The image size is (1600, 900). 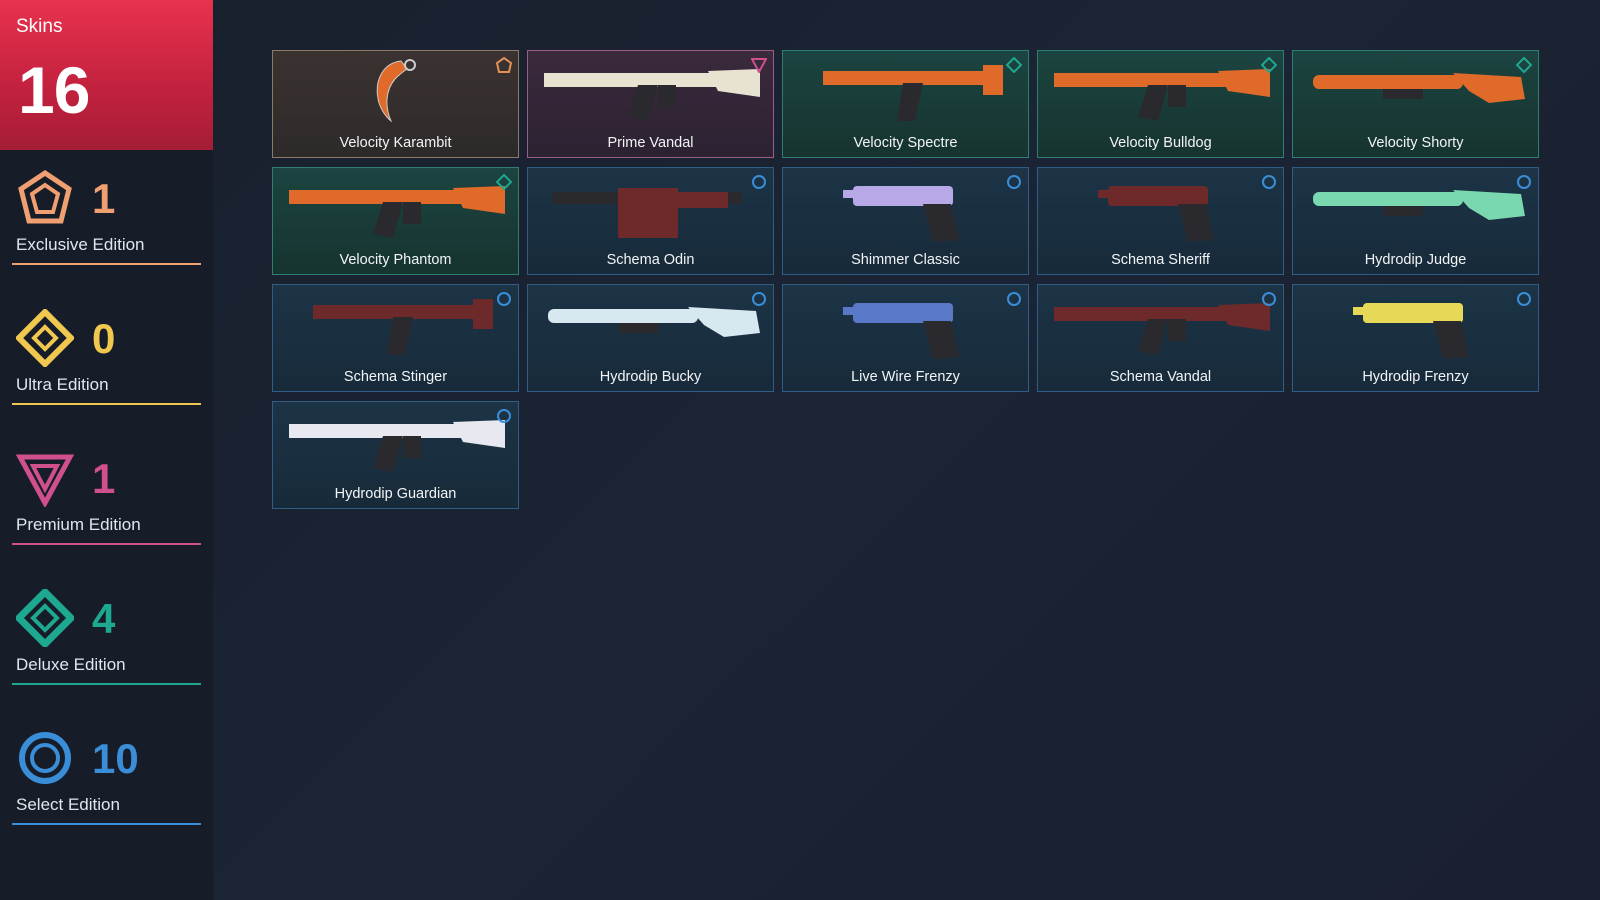 I want to click on skin-card: Velocity Bulldog, so click(x=1160, y=104).